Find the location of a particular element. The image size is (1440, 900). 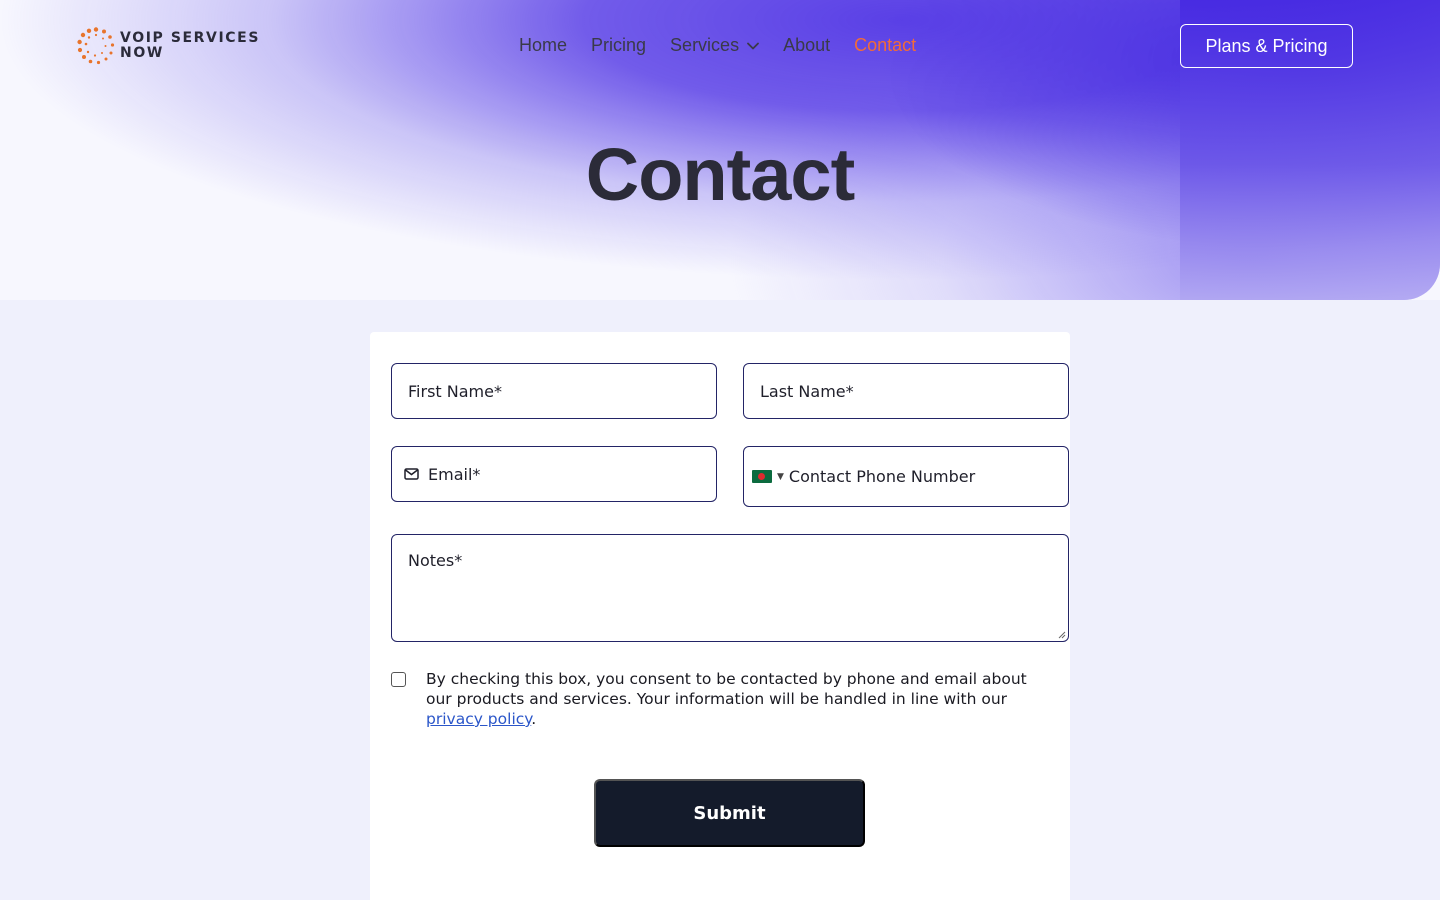

envelope-icon is located at coordinates (411, 474).